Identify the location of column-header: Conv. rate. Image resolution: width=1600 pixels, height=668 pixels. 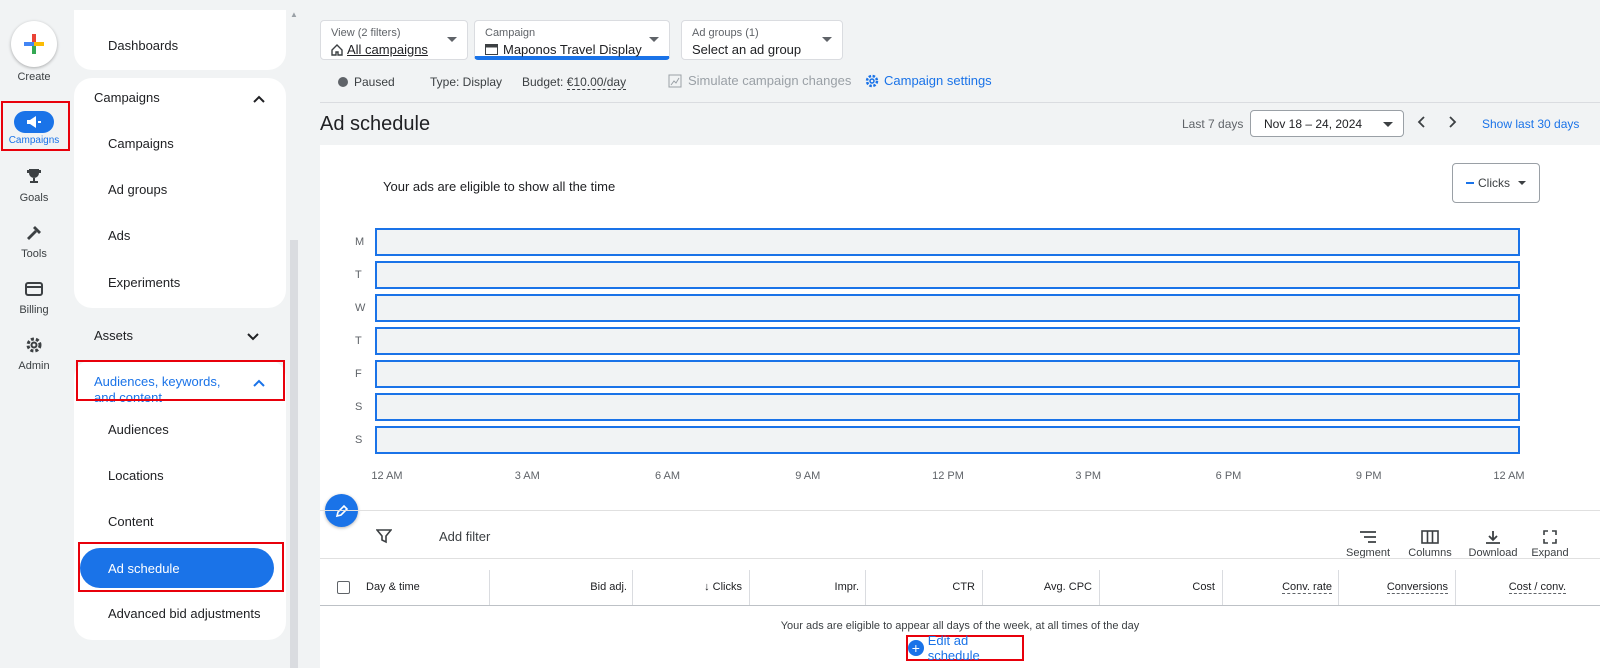
(1307, 587).